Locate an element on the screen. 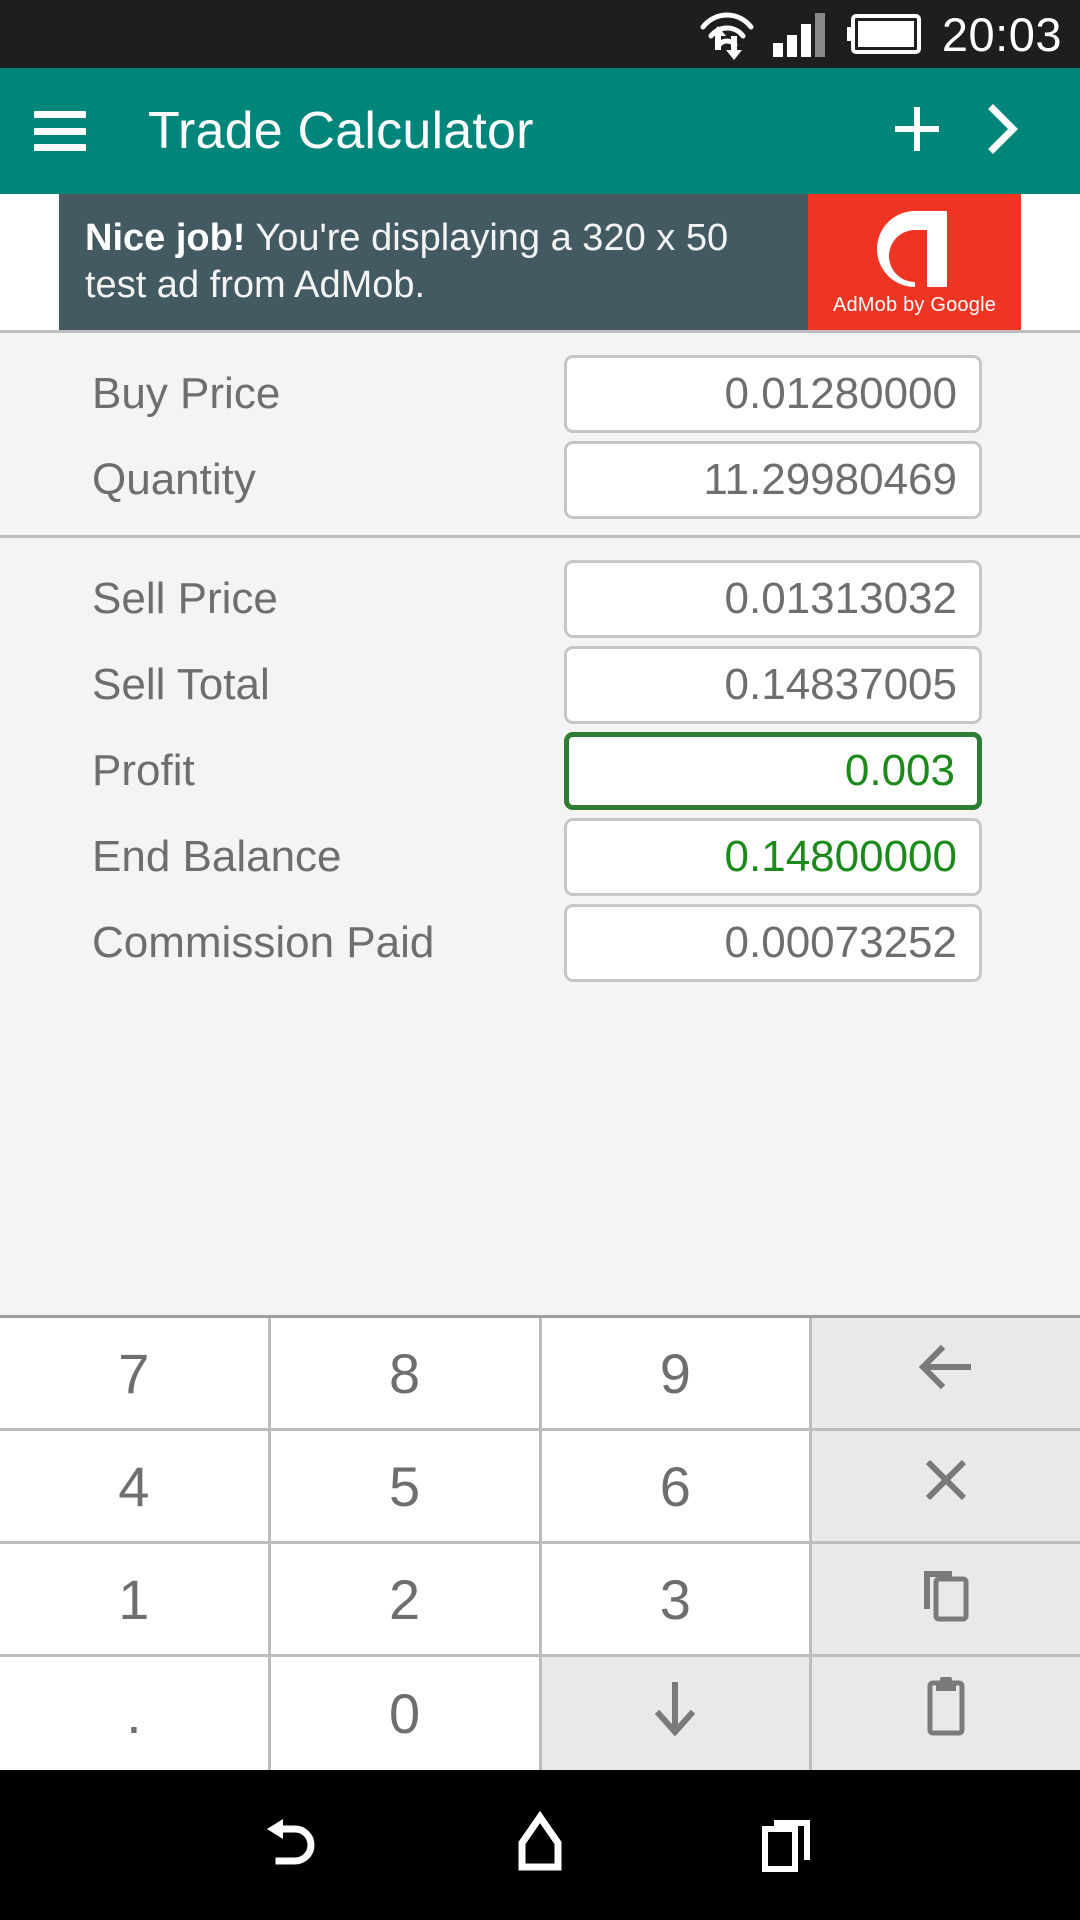 The height and width of the screenshot is (1920, 1080). next-field-icon is located at coordinates (675, 1713).